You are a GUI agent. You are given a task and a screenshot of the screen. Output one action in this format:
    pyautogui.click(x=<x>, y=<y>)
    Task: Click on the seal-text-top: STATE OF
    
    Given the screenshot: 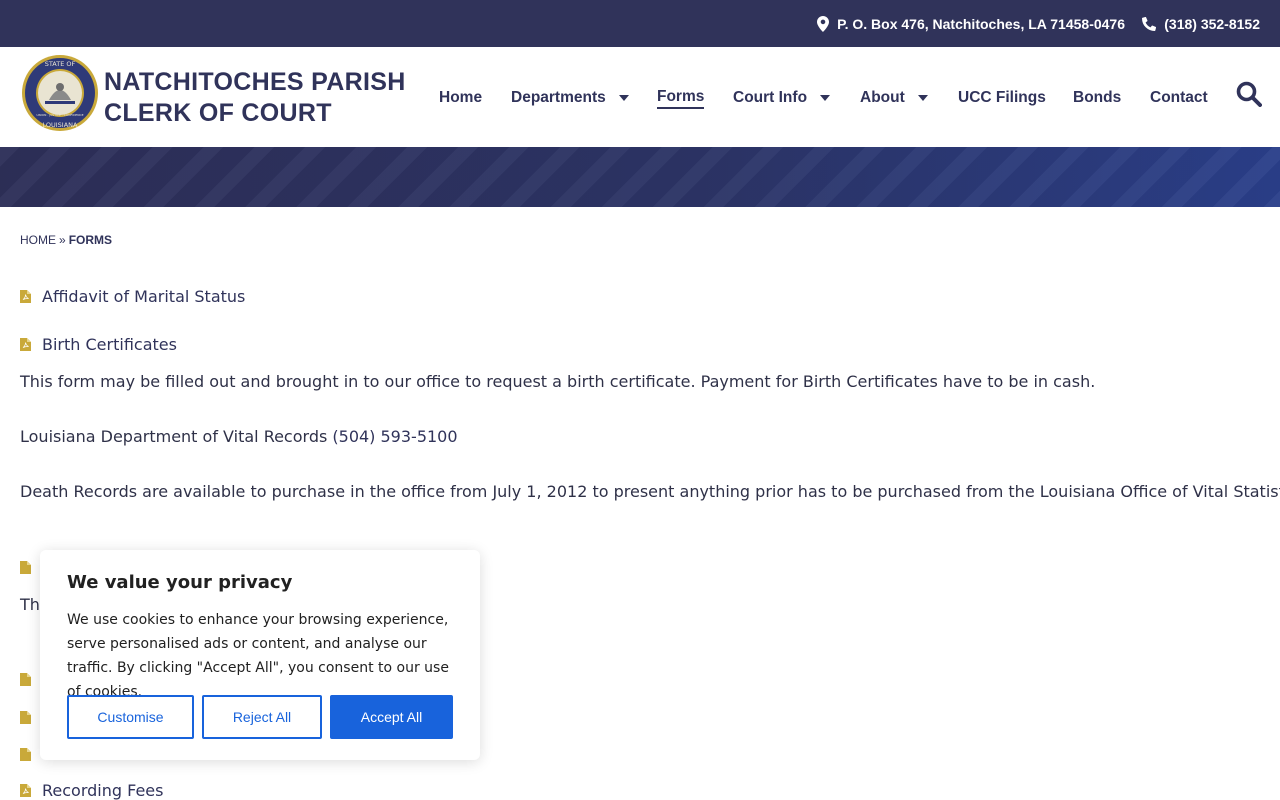 What is the action you would take?
    pyautogui.click(x=60, y=64)
    